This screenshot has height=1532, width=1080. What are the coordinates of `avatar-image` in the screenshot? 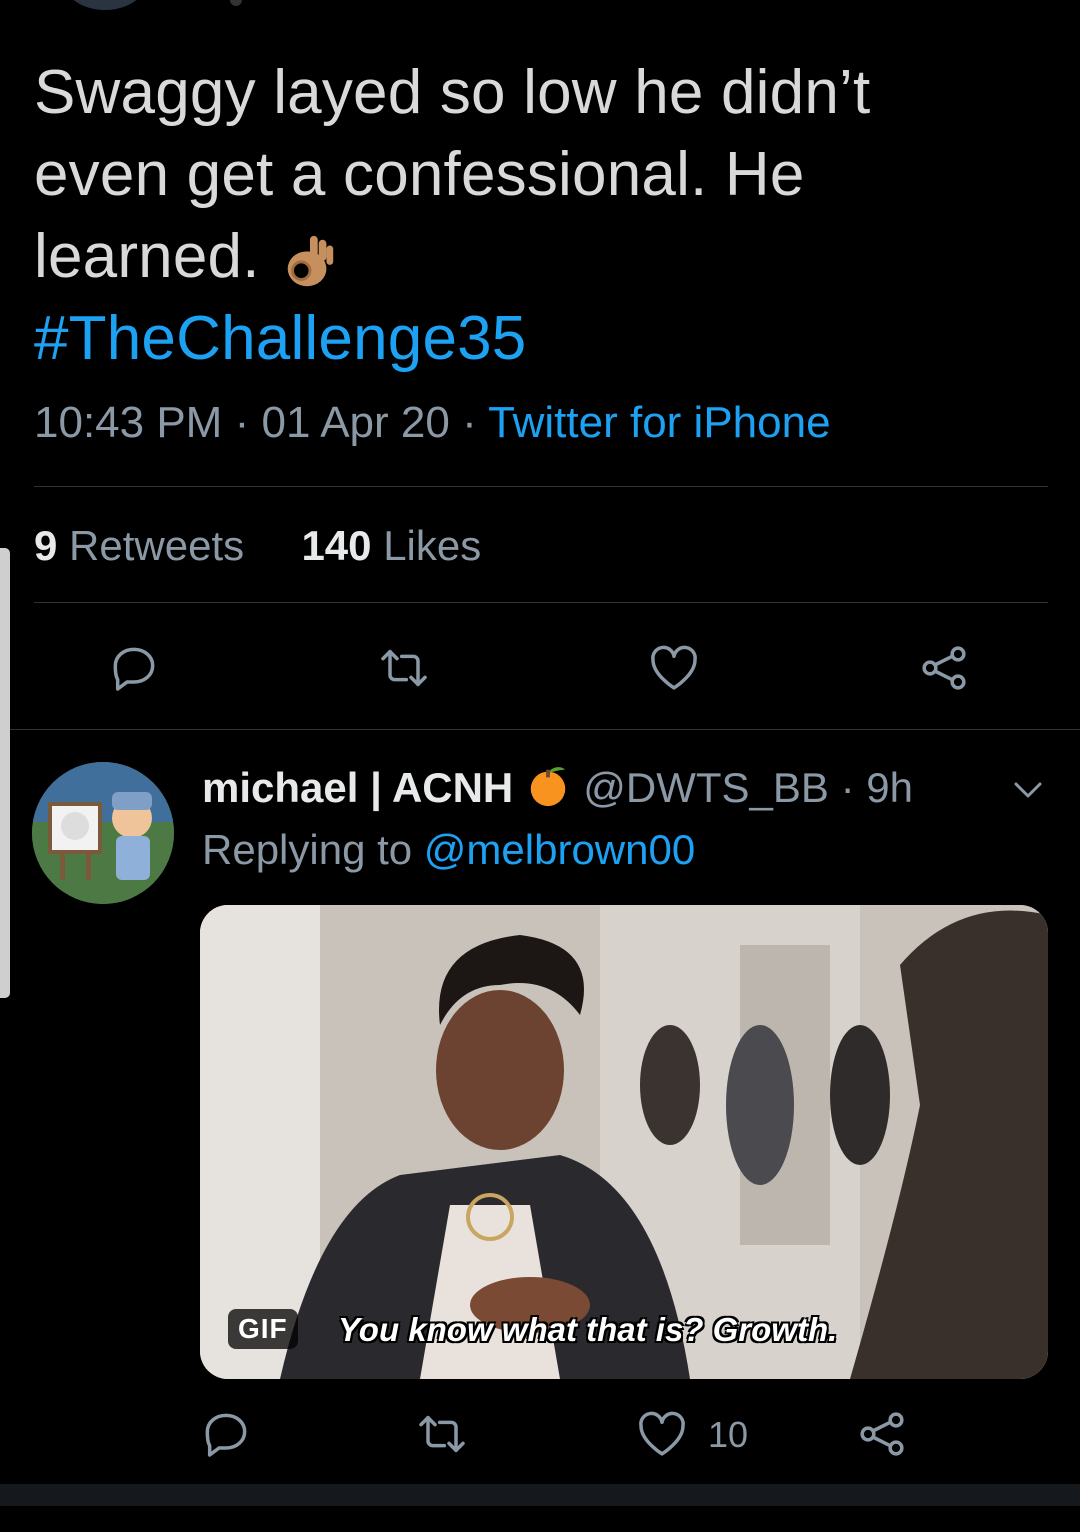 It's located at (103, 833).